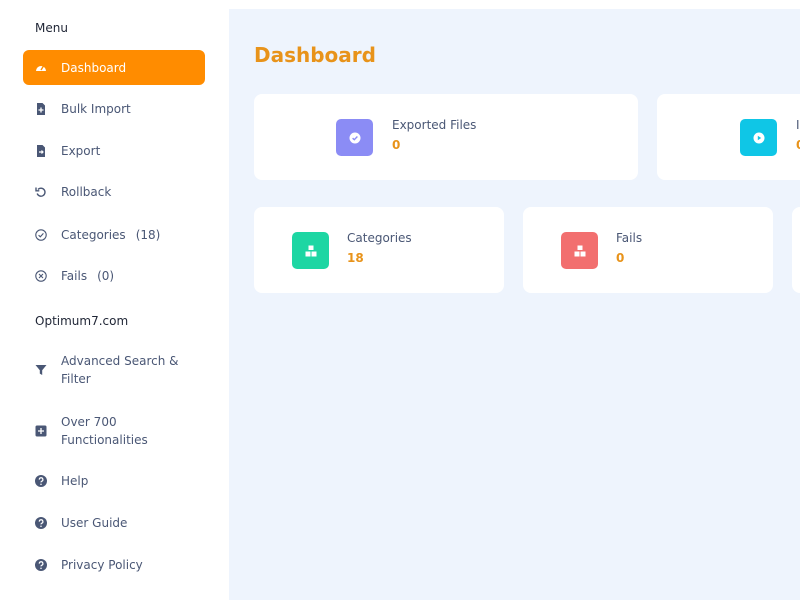 The image size is (800, 600). Describe the element at coordinates (93, 235) in the screenshot. I see `sidebar-item-label: Categories` at that location.